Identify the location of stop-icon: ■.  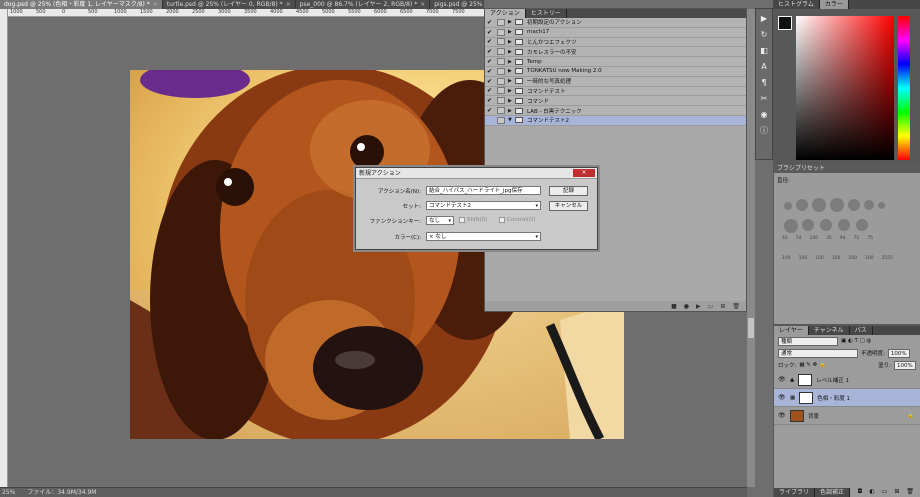
(674, 306).